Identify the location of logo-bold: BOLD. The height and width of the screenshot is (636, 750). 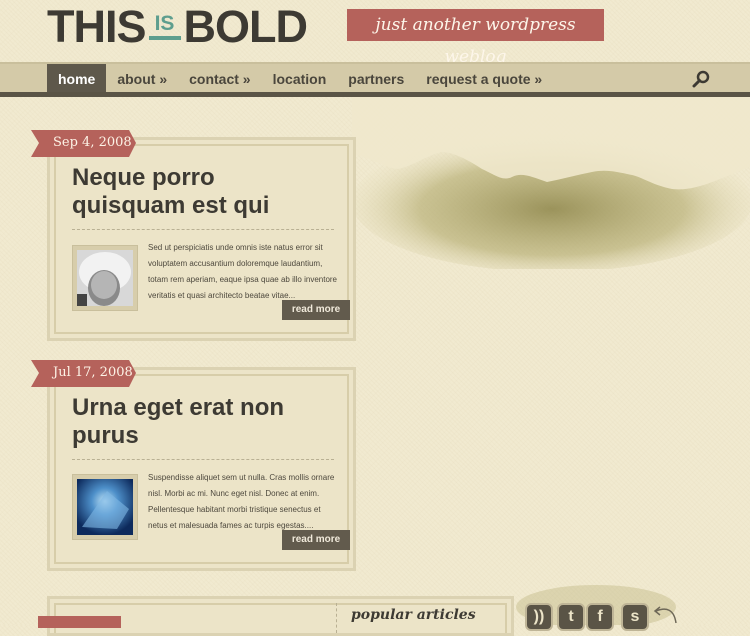
(245, 26).